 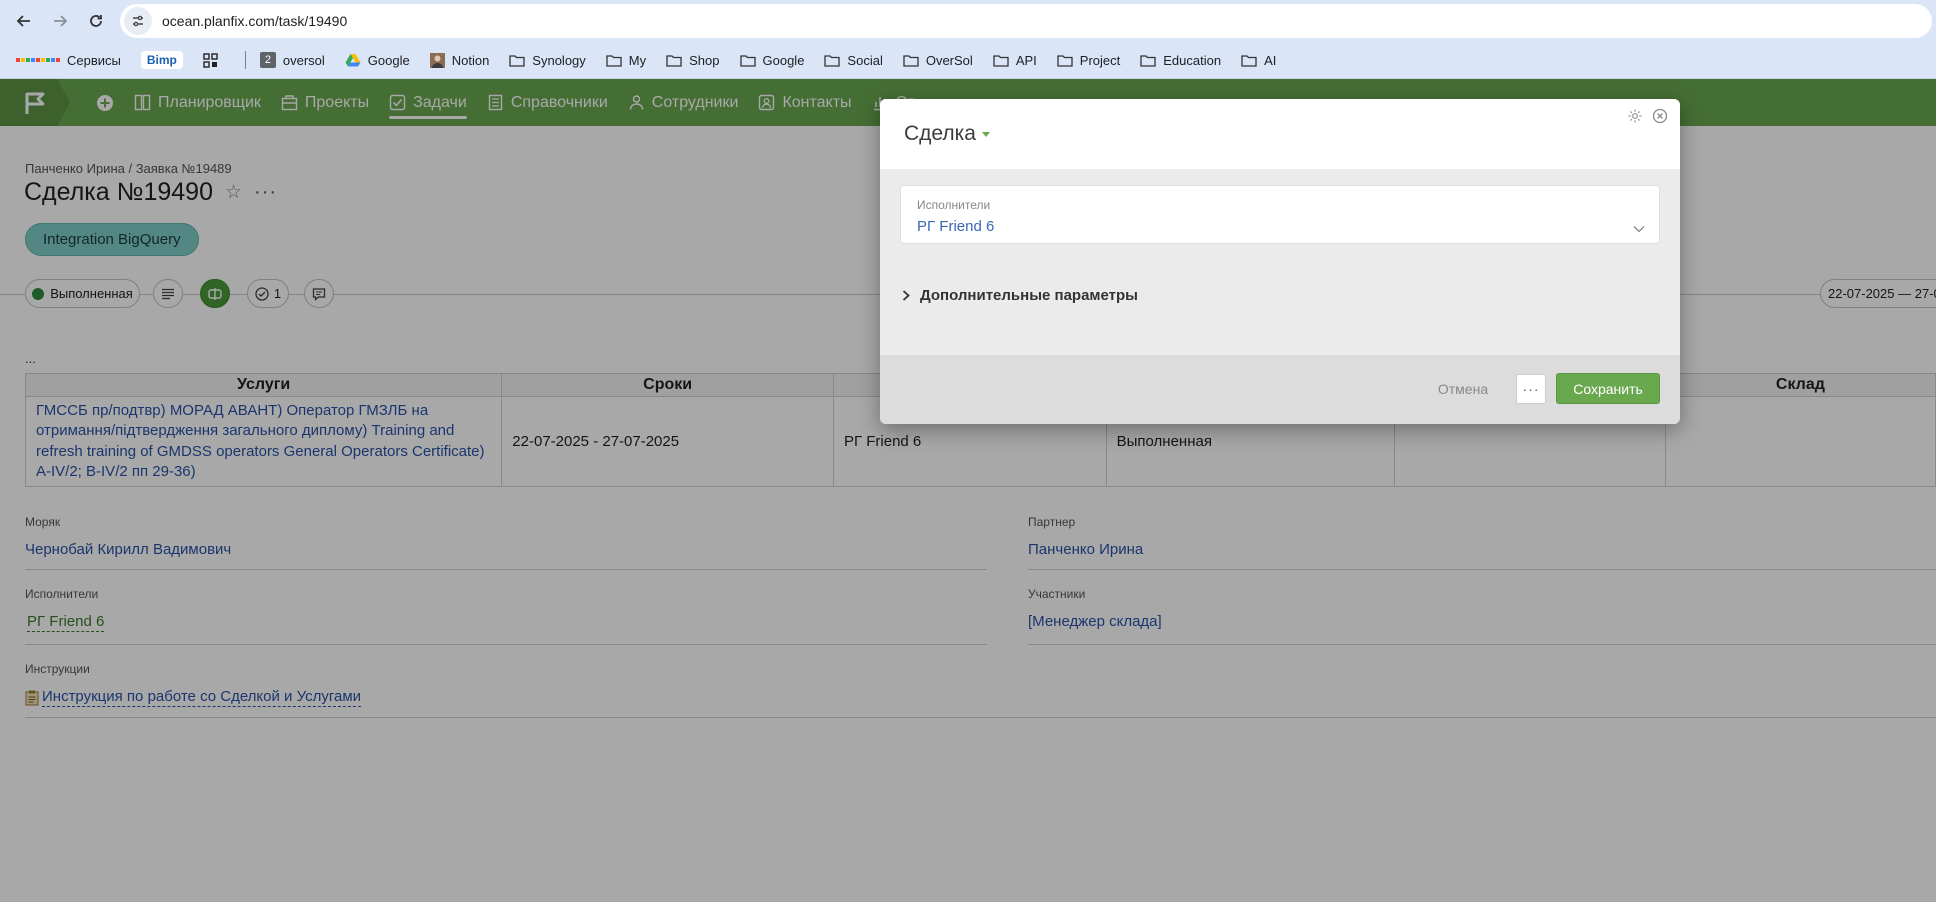 I want to click on avatar-icon, so click(x=437, y=60).